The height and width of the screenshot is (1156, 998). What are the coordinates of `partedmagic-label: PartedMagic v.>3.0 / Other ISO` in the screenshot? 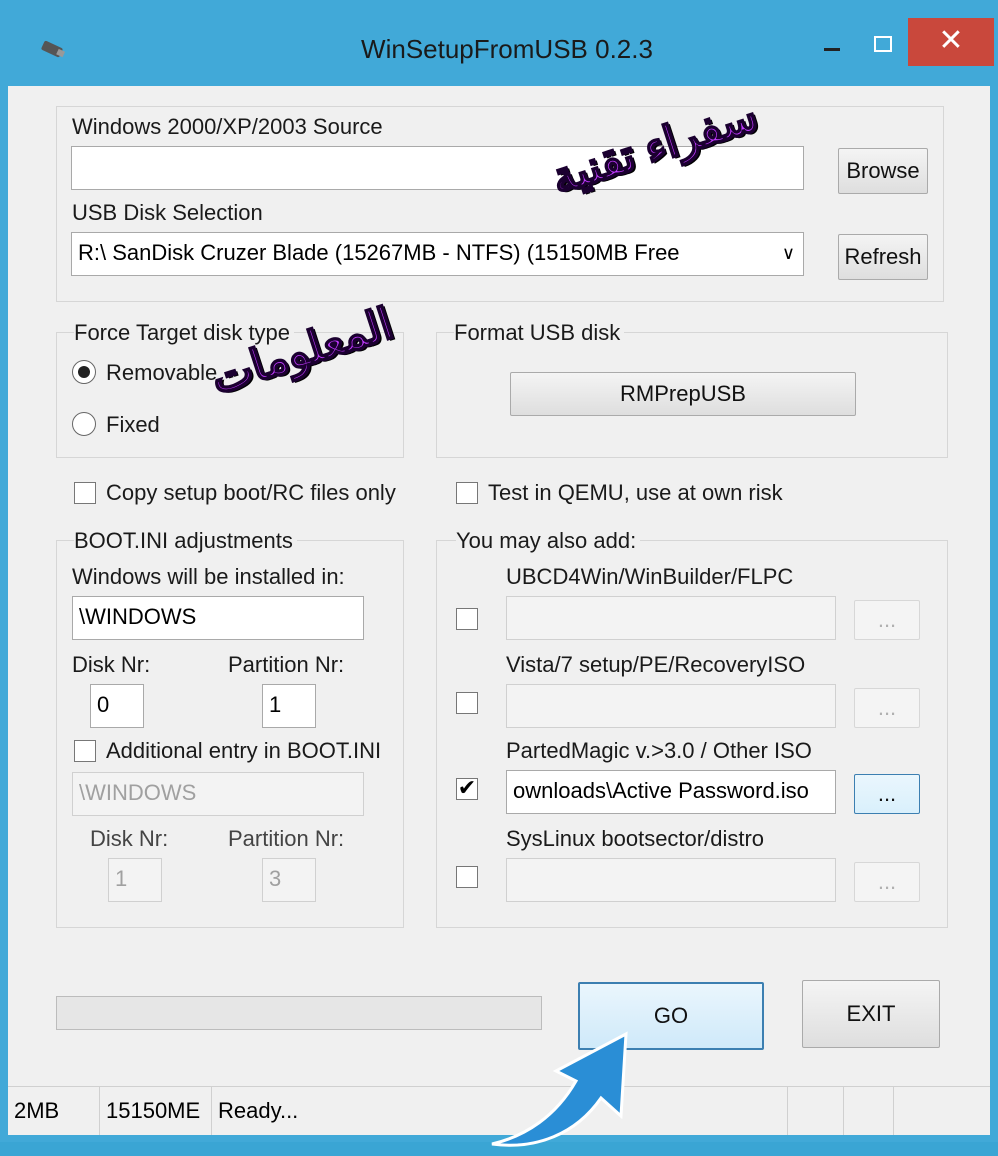 It's located at (659, 750).